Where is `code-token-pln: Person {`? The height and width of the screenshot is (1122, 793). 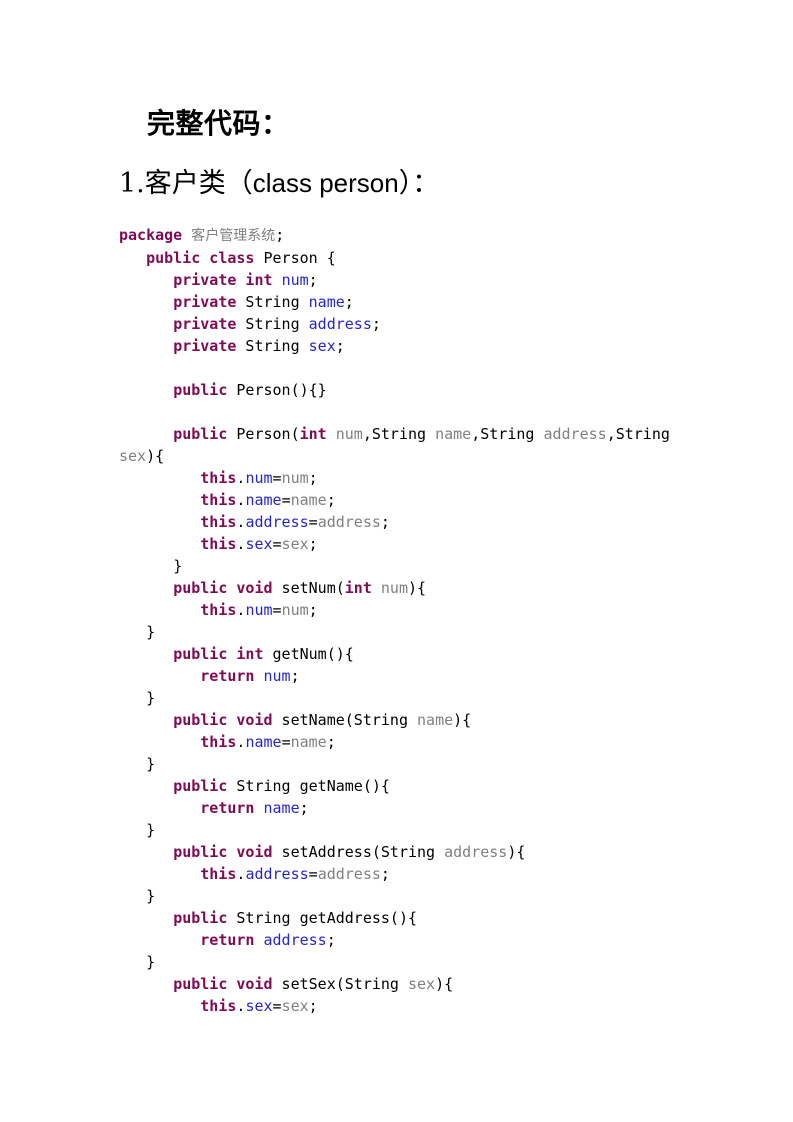
code-token-pln: Person { is located at coordinates (295, 258).